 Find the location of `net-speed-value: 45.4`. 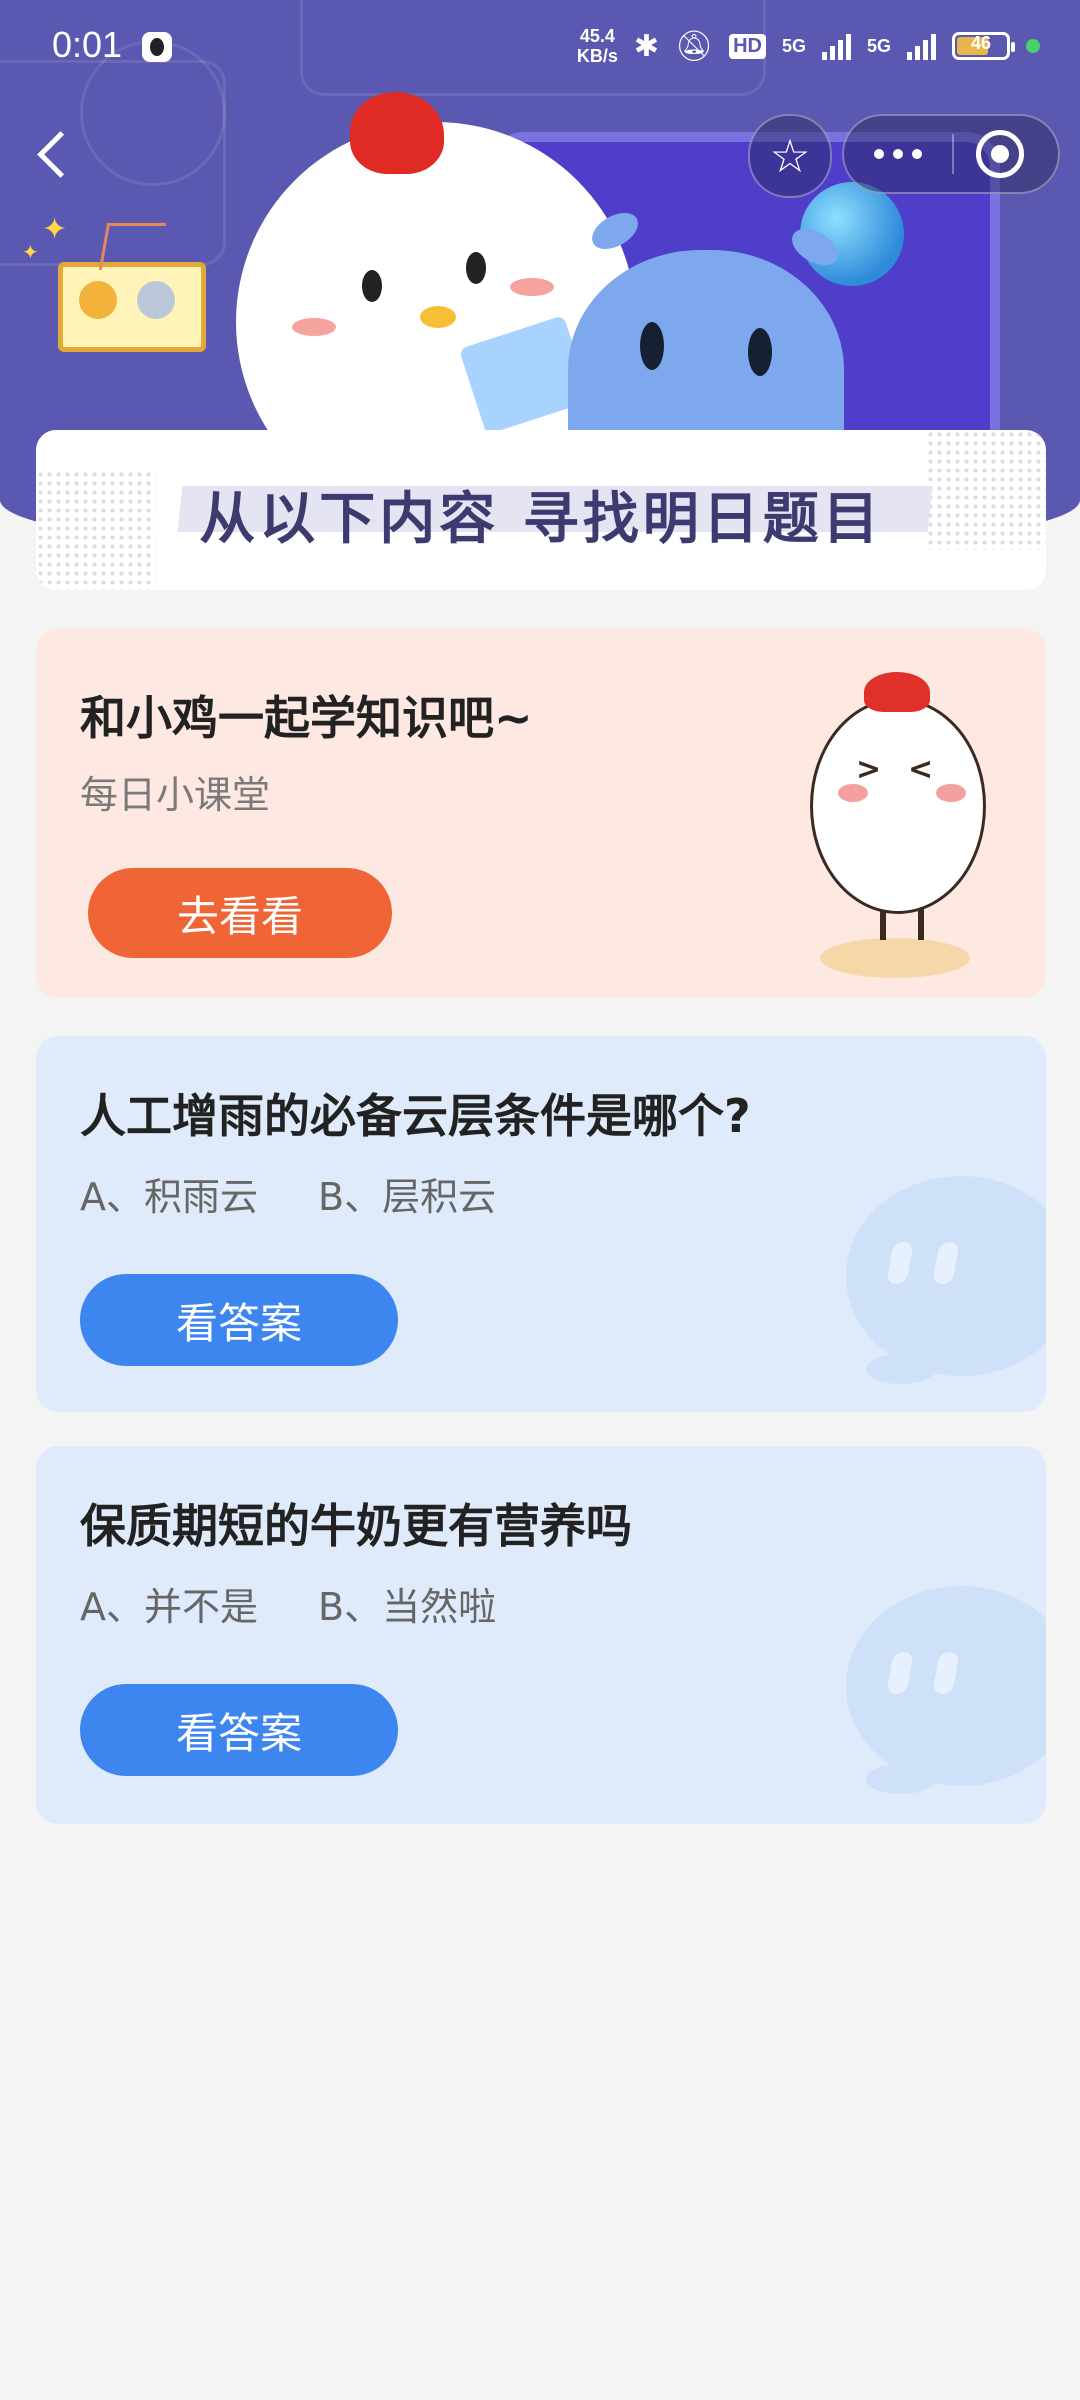

net-speed-value: 45.4 is located at coordinates (597, 36).